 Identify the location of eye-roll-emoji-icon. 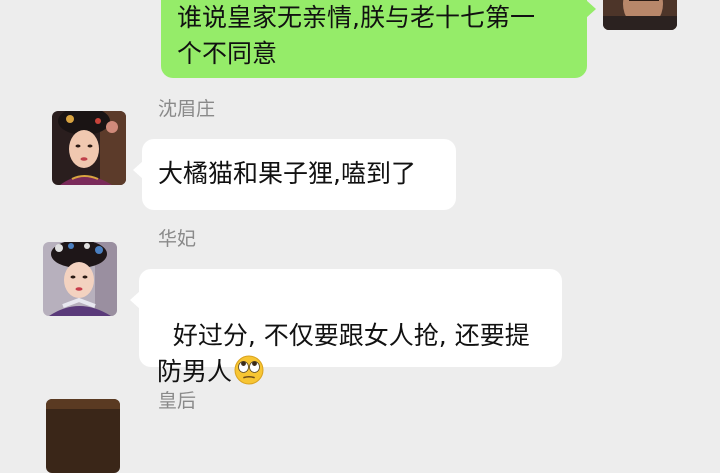
(249, 370).